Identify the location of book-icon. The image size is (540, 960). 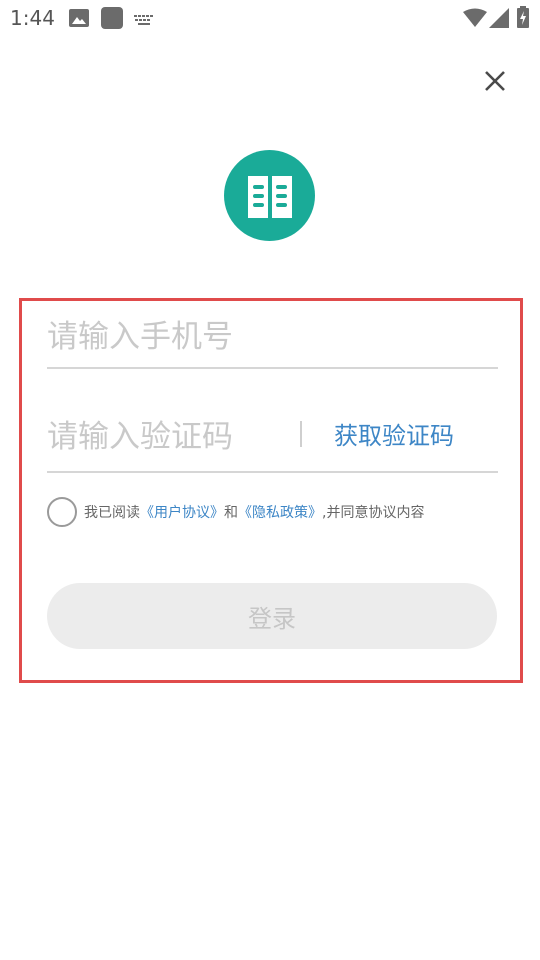
(269, 196).